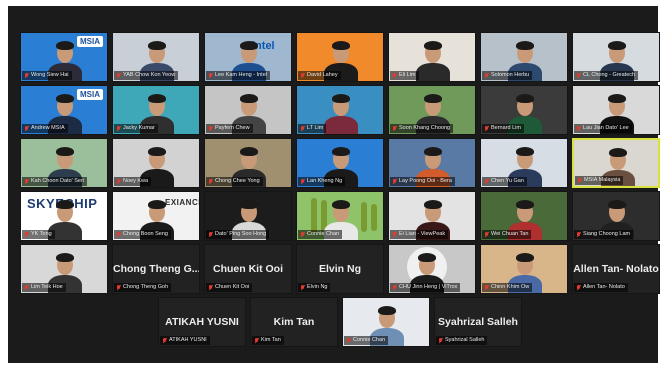 This screenshot has width=666, height=365. Describe the element at coordinates (248, 57) in the screenshot. I see `participant-tile: intel Lee Kam Heng - Intel` at that location.